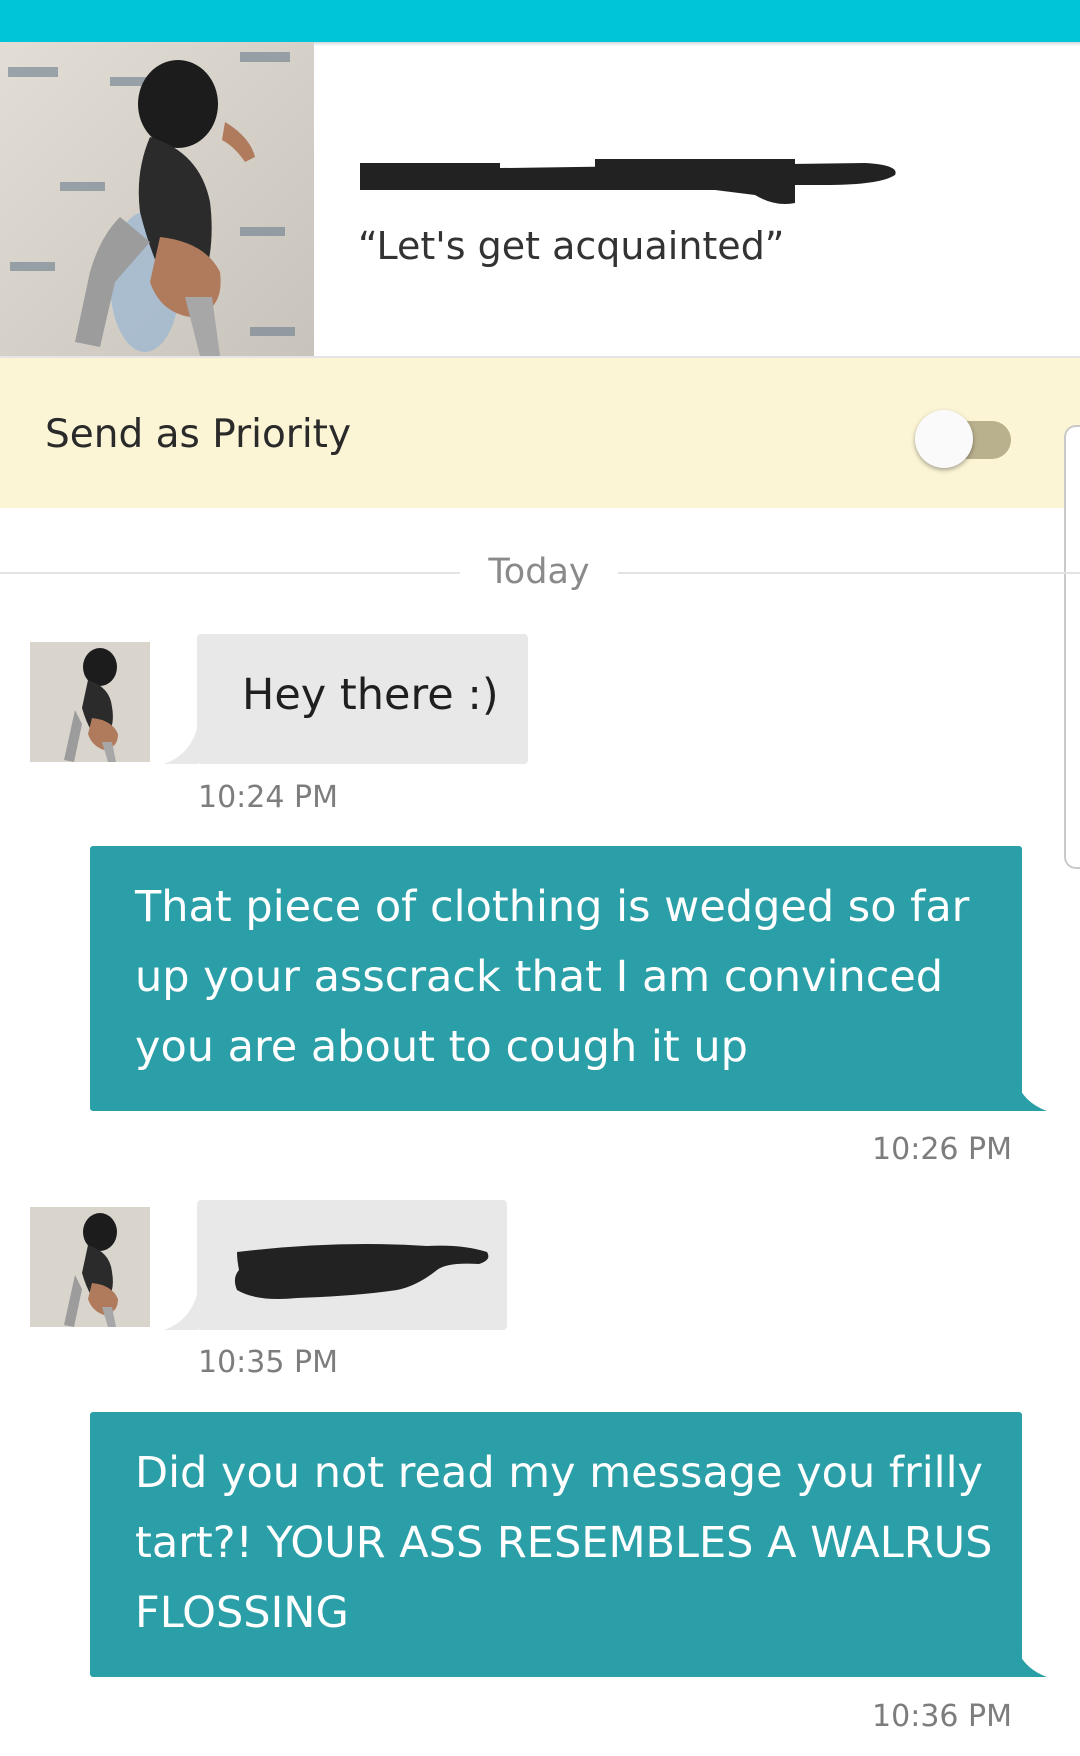 The width and height of the screenshot is (1080, 1756). Describe the element at coordinates (539, 572) in the screenshot. I see `date-divider-label: Today` at that location.